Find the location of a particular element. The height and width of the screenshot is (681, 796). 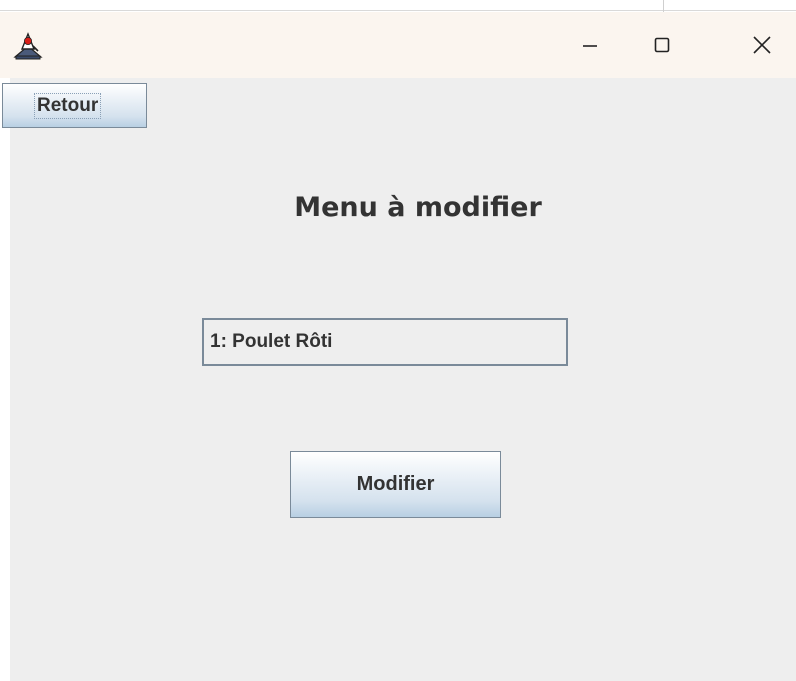

panel-edge is located at coordinates (5, 379).